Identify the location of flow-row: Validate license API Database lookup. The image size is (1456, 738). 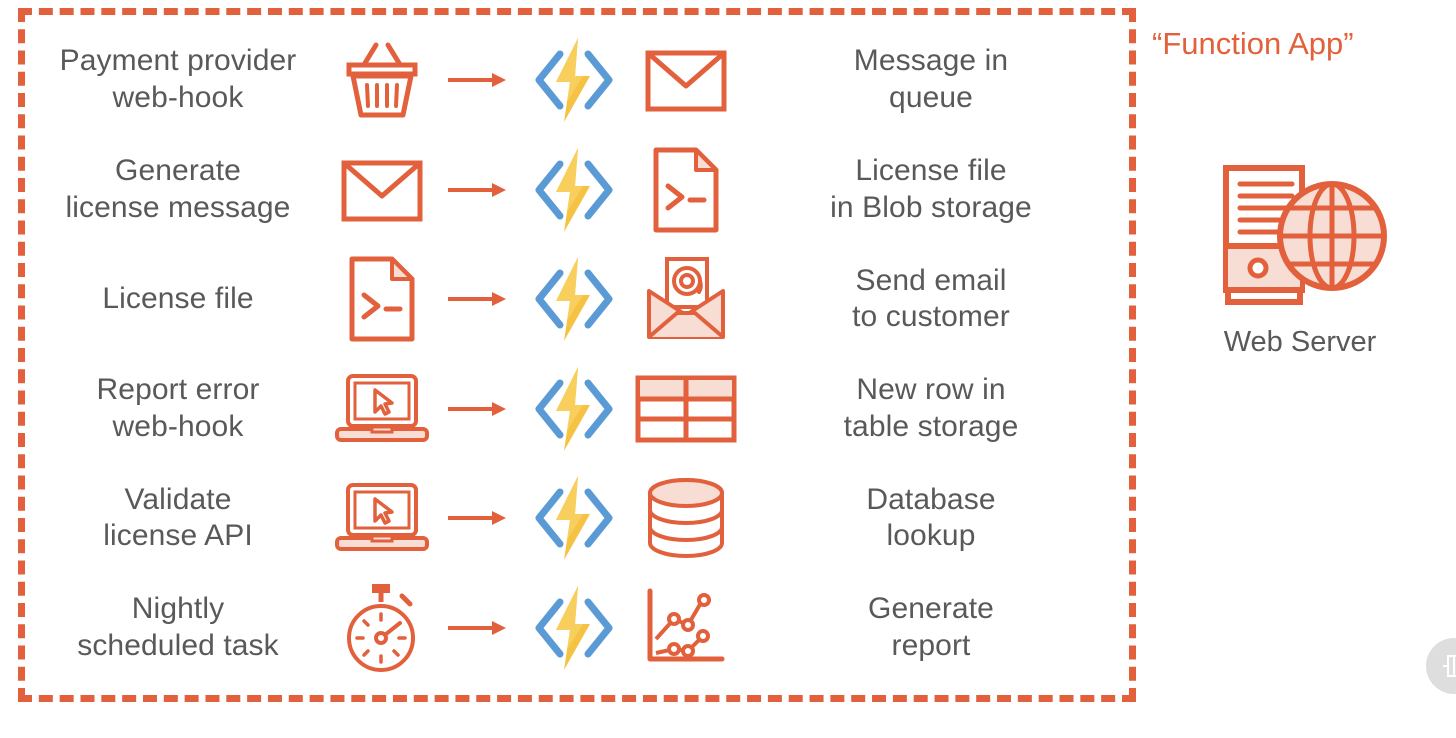
(577, 518).